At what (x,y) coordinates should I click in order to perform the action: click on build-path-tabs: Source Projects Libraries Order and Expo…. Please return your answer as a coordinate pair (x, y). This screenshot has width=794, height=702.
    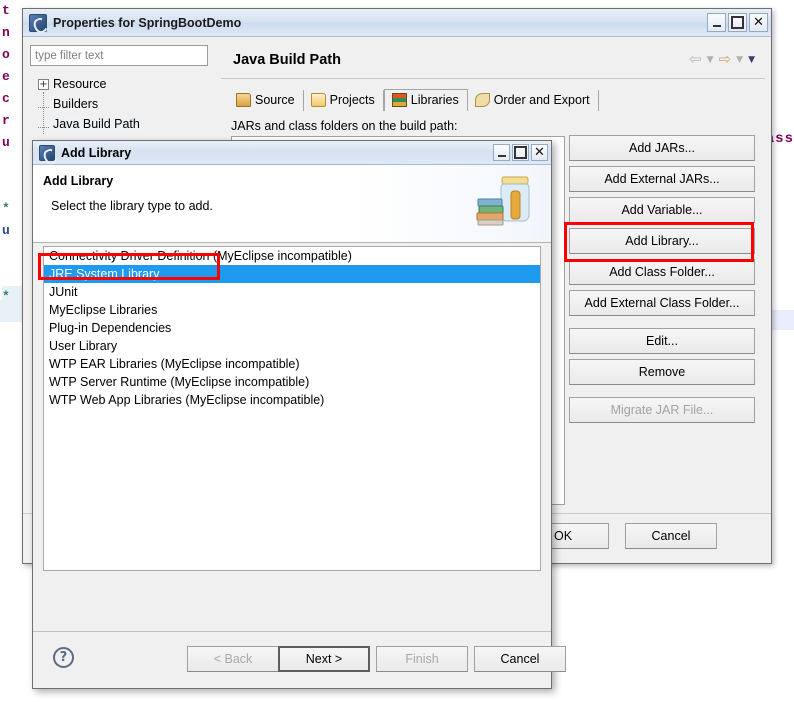
    Looking at the image, I should click on (497, 98).